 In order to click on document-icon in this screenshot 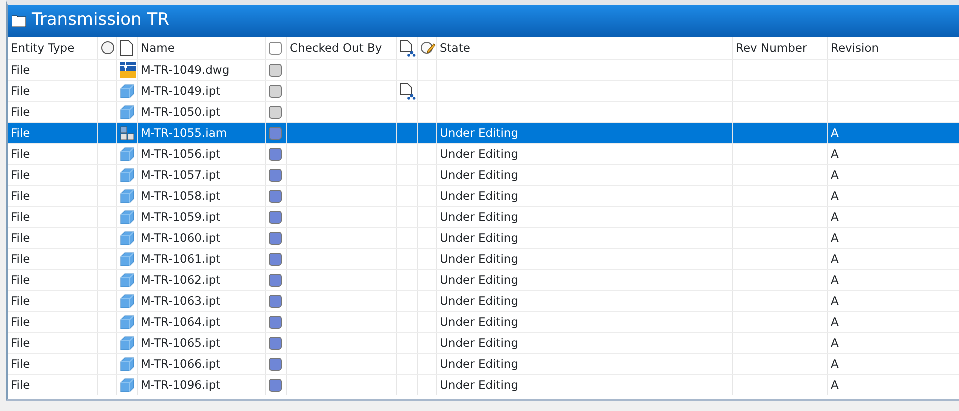, I will do `click(127, 48)`.